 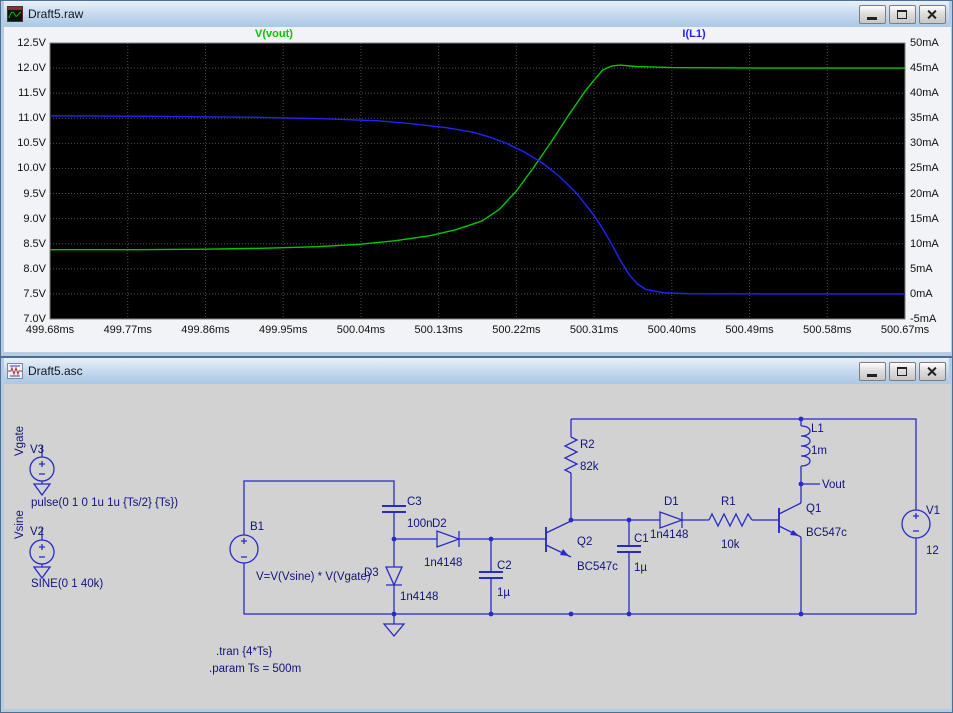 What do you see at coordinates (905, 330) in the screenshot?
I see `x-tick-label: 500.67ms` at bounding box center [905, 330].